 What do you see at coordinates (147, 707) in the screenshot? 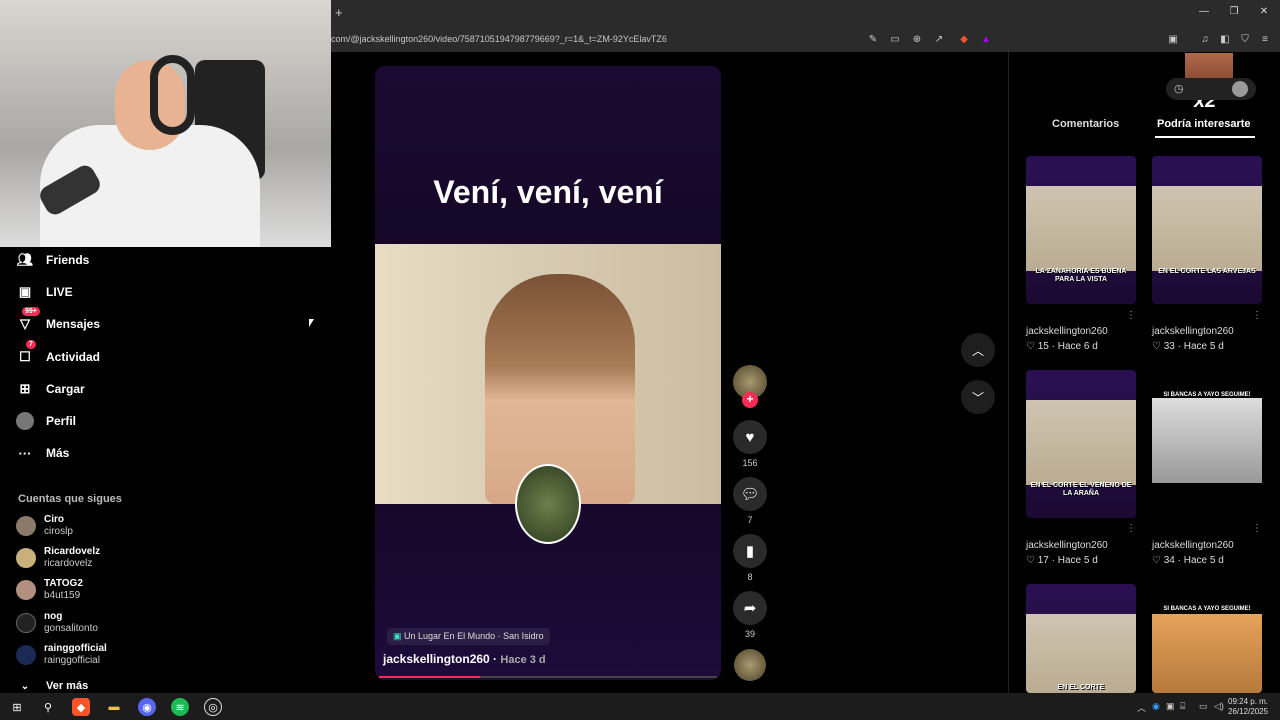
I see `discord-icon: ◉` at bounding box center [147, 707].